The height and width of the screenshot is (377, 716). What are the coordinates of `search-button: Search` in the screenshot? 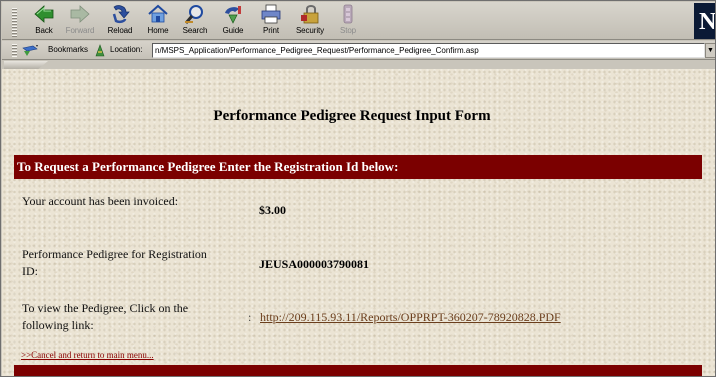 It's located at (195, 21).